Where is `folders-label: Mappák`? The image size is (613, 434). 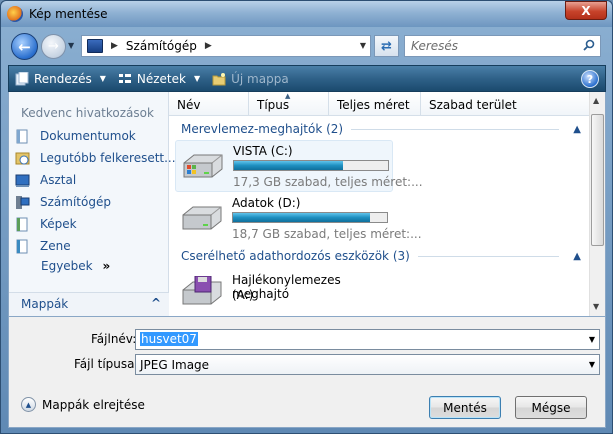
folders-label: Mappák is located at coordinates (45, 304).